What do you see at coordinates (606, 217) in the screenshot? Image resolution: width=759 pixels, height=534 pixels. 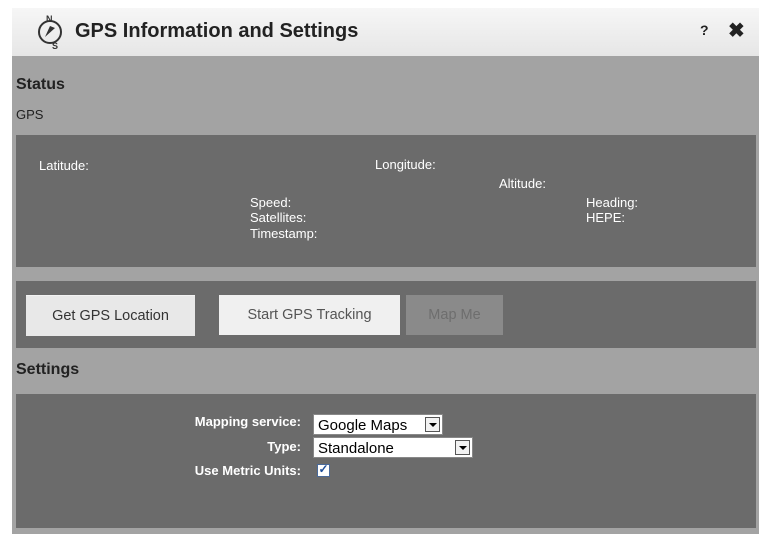 I see `hepe-label: HEPE:` at bounding box center [606, 217].